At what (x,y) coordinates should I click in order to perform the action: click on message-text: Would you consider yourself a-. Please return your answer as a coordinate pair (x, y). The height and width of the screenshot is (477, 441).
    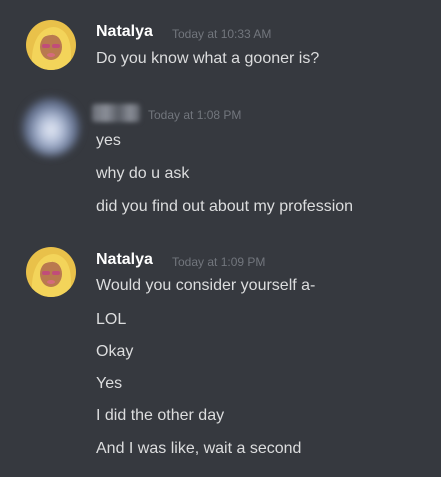
    Looking at the image, I should click on (206, 285).